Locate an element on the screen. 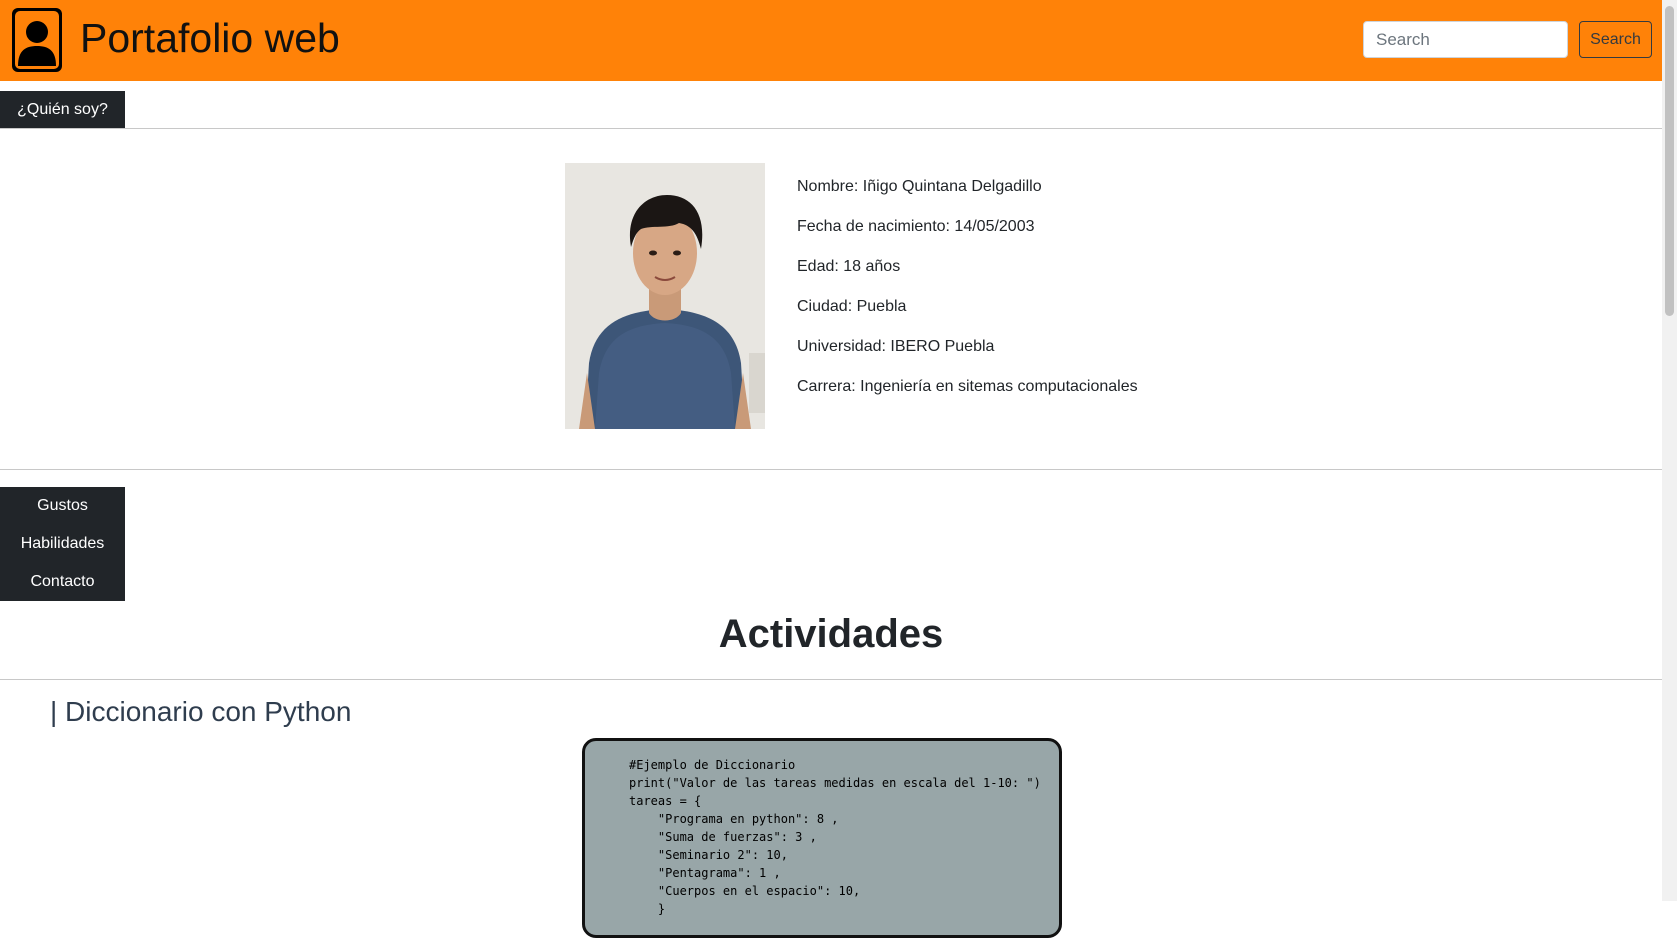 Image resolution: width=1677 pixels, height=938 pixels. info-fecha-nacimiento: Fecha de nacimiento: 14/05/2003 is located at coordinates (916, 226).